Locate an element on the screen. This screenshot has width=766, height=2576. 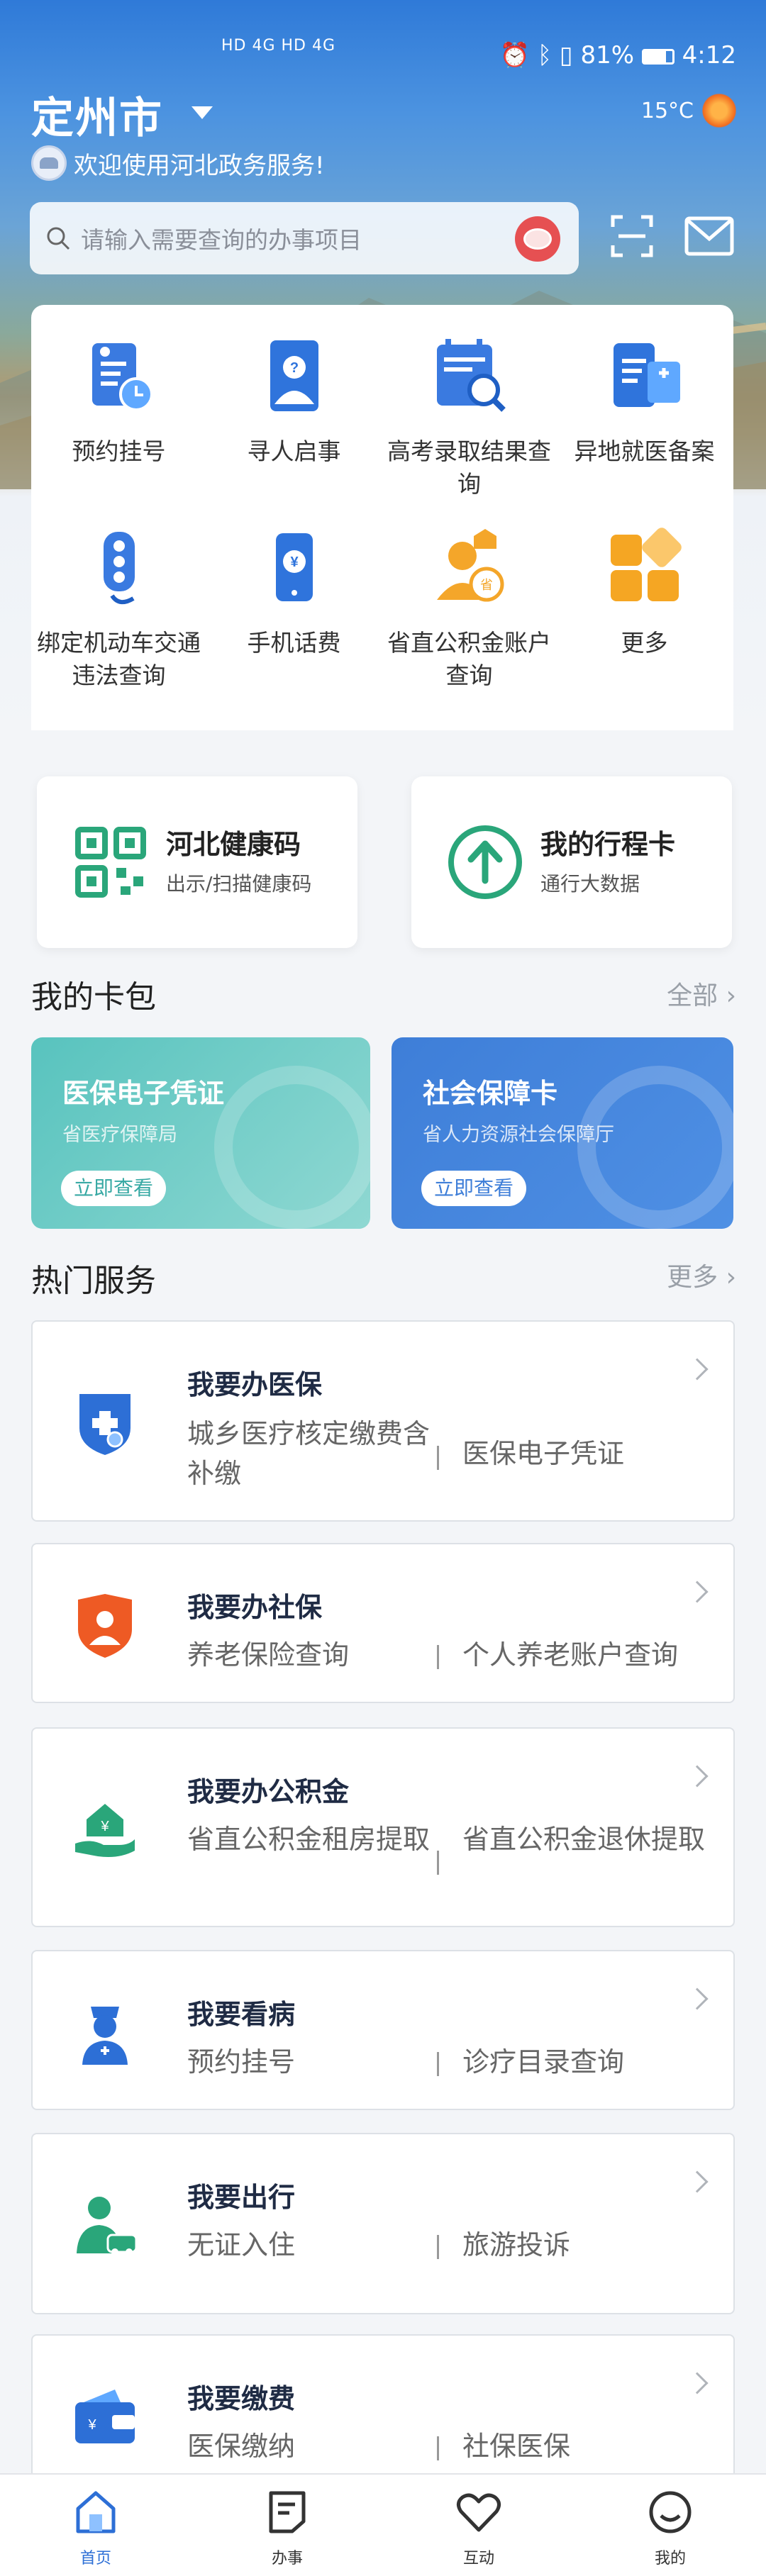
health-code-card: 河北健康码 出示/扫描健康码 is located at coordinates (197, 862).